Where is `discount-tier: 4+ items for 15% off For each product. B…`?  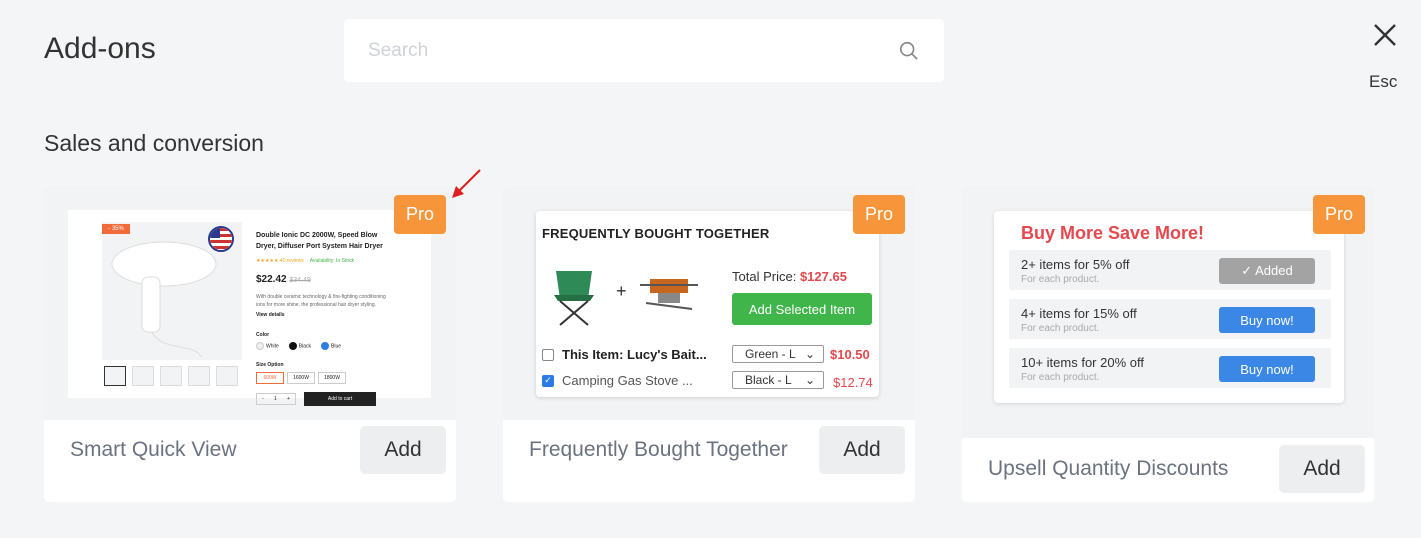 discount-tier: 4+ items for 15% off For each product. B… is located at coordinates (1170, 319).